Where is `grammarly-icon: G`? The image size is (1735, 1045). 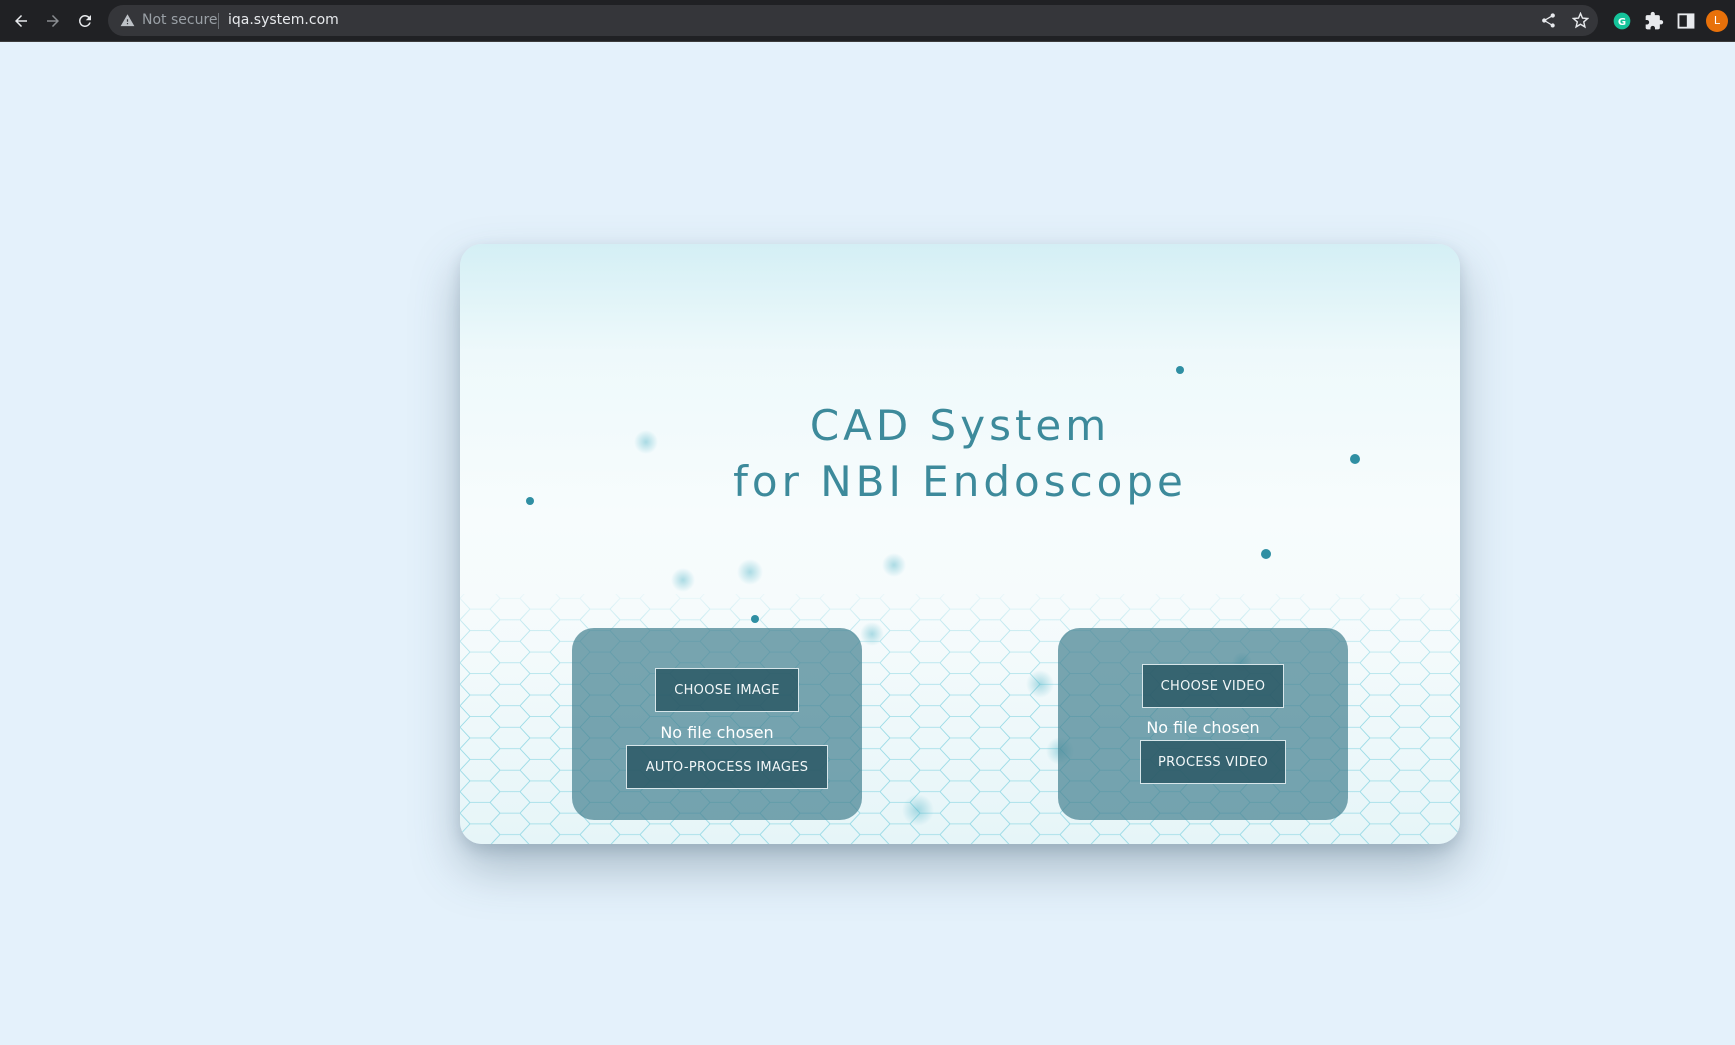
grammarly-icon: G is located at coordinates (1622, 21).